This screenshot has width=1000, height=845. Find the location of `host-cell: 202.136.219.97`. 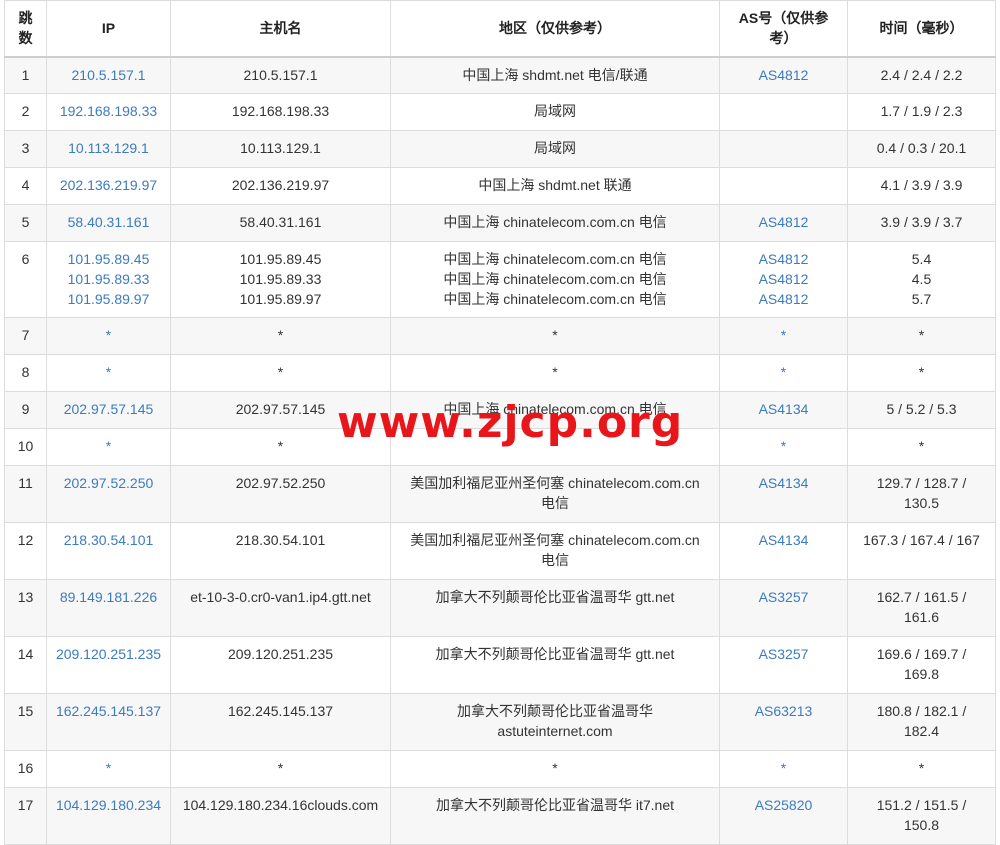

host-cell: 202.136.219.97 is located at coordinates (280, 186).